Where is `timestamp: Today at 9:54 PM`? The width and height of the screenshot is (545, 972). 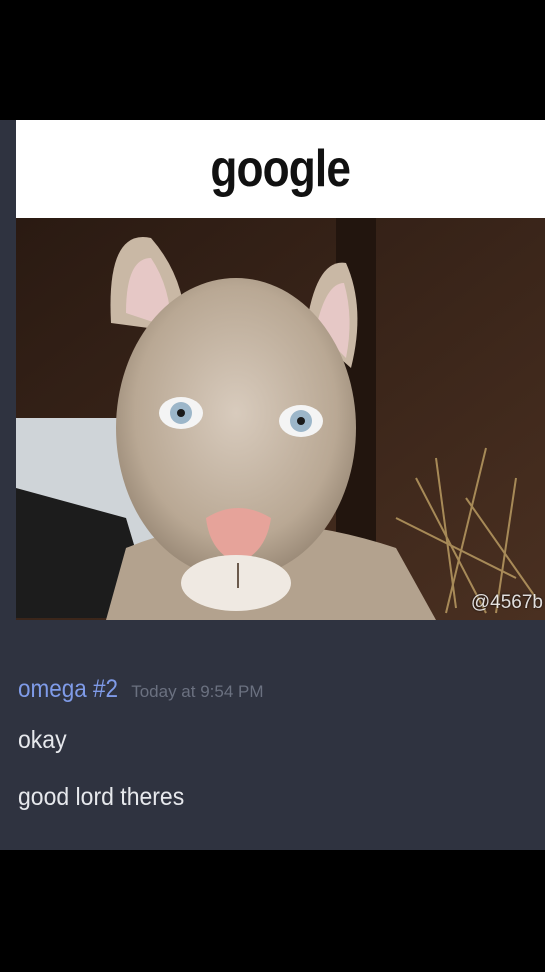
timestamp: Today at 9:54 PM is located at coordinates (197, 691).